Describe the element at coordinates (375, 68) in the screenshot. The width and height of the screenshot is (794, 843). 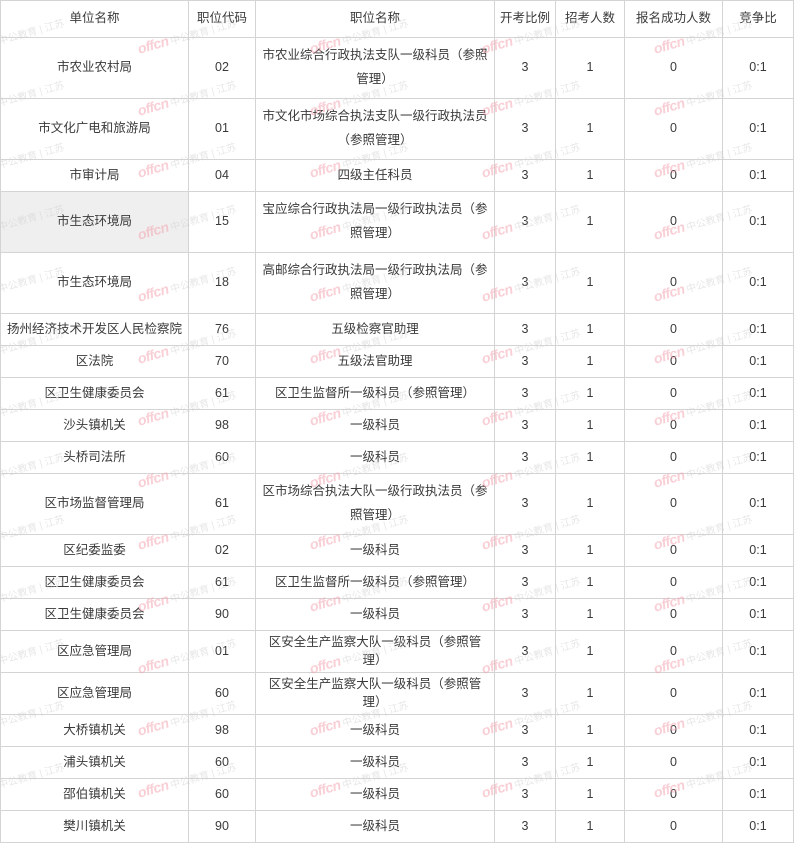
I see `cell-title: 市农业综合行政执法支队一级科员（参照管理）` at that location.